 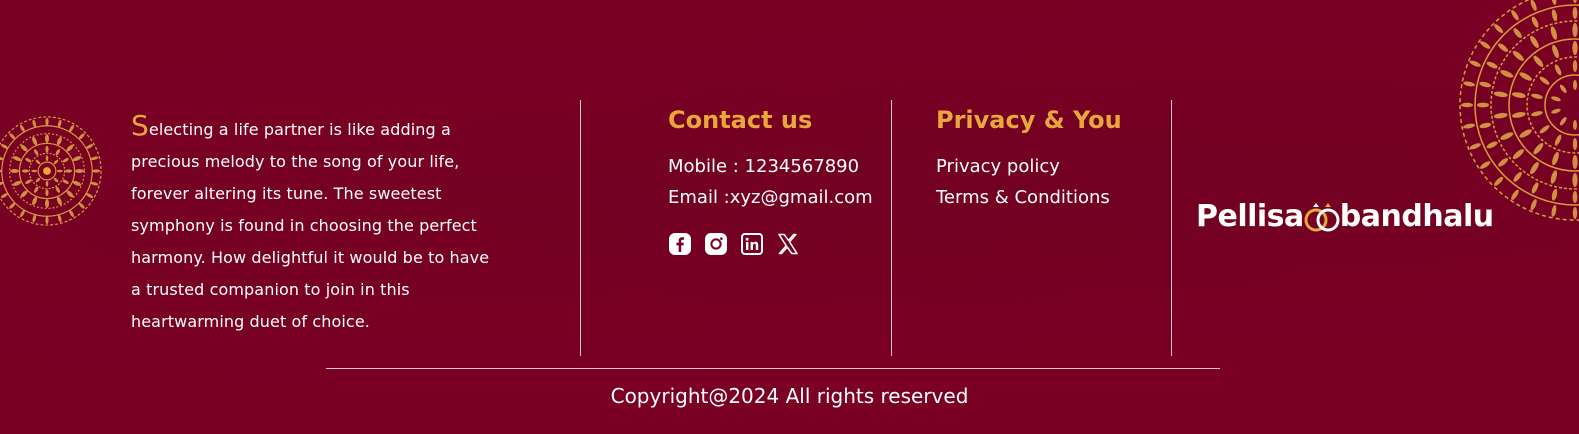 I want to click on instagram-icon, so click(x=716, y=244).